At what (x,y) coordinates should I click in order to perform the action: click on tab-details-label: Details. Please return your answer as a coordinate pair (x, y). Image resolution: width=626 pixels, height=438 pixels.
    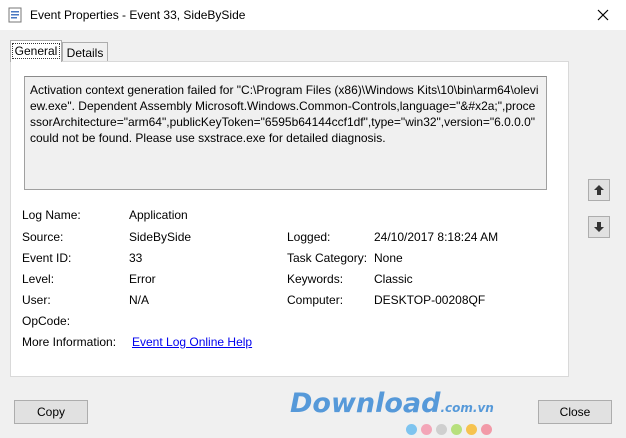
    Looking at the image, I should click on (85, 53).